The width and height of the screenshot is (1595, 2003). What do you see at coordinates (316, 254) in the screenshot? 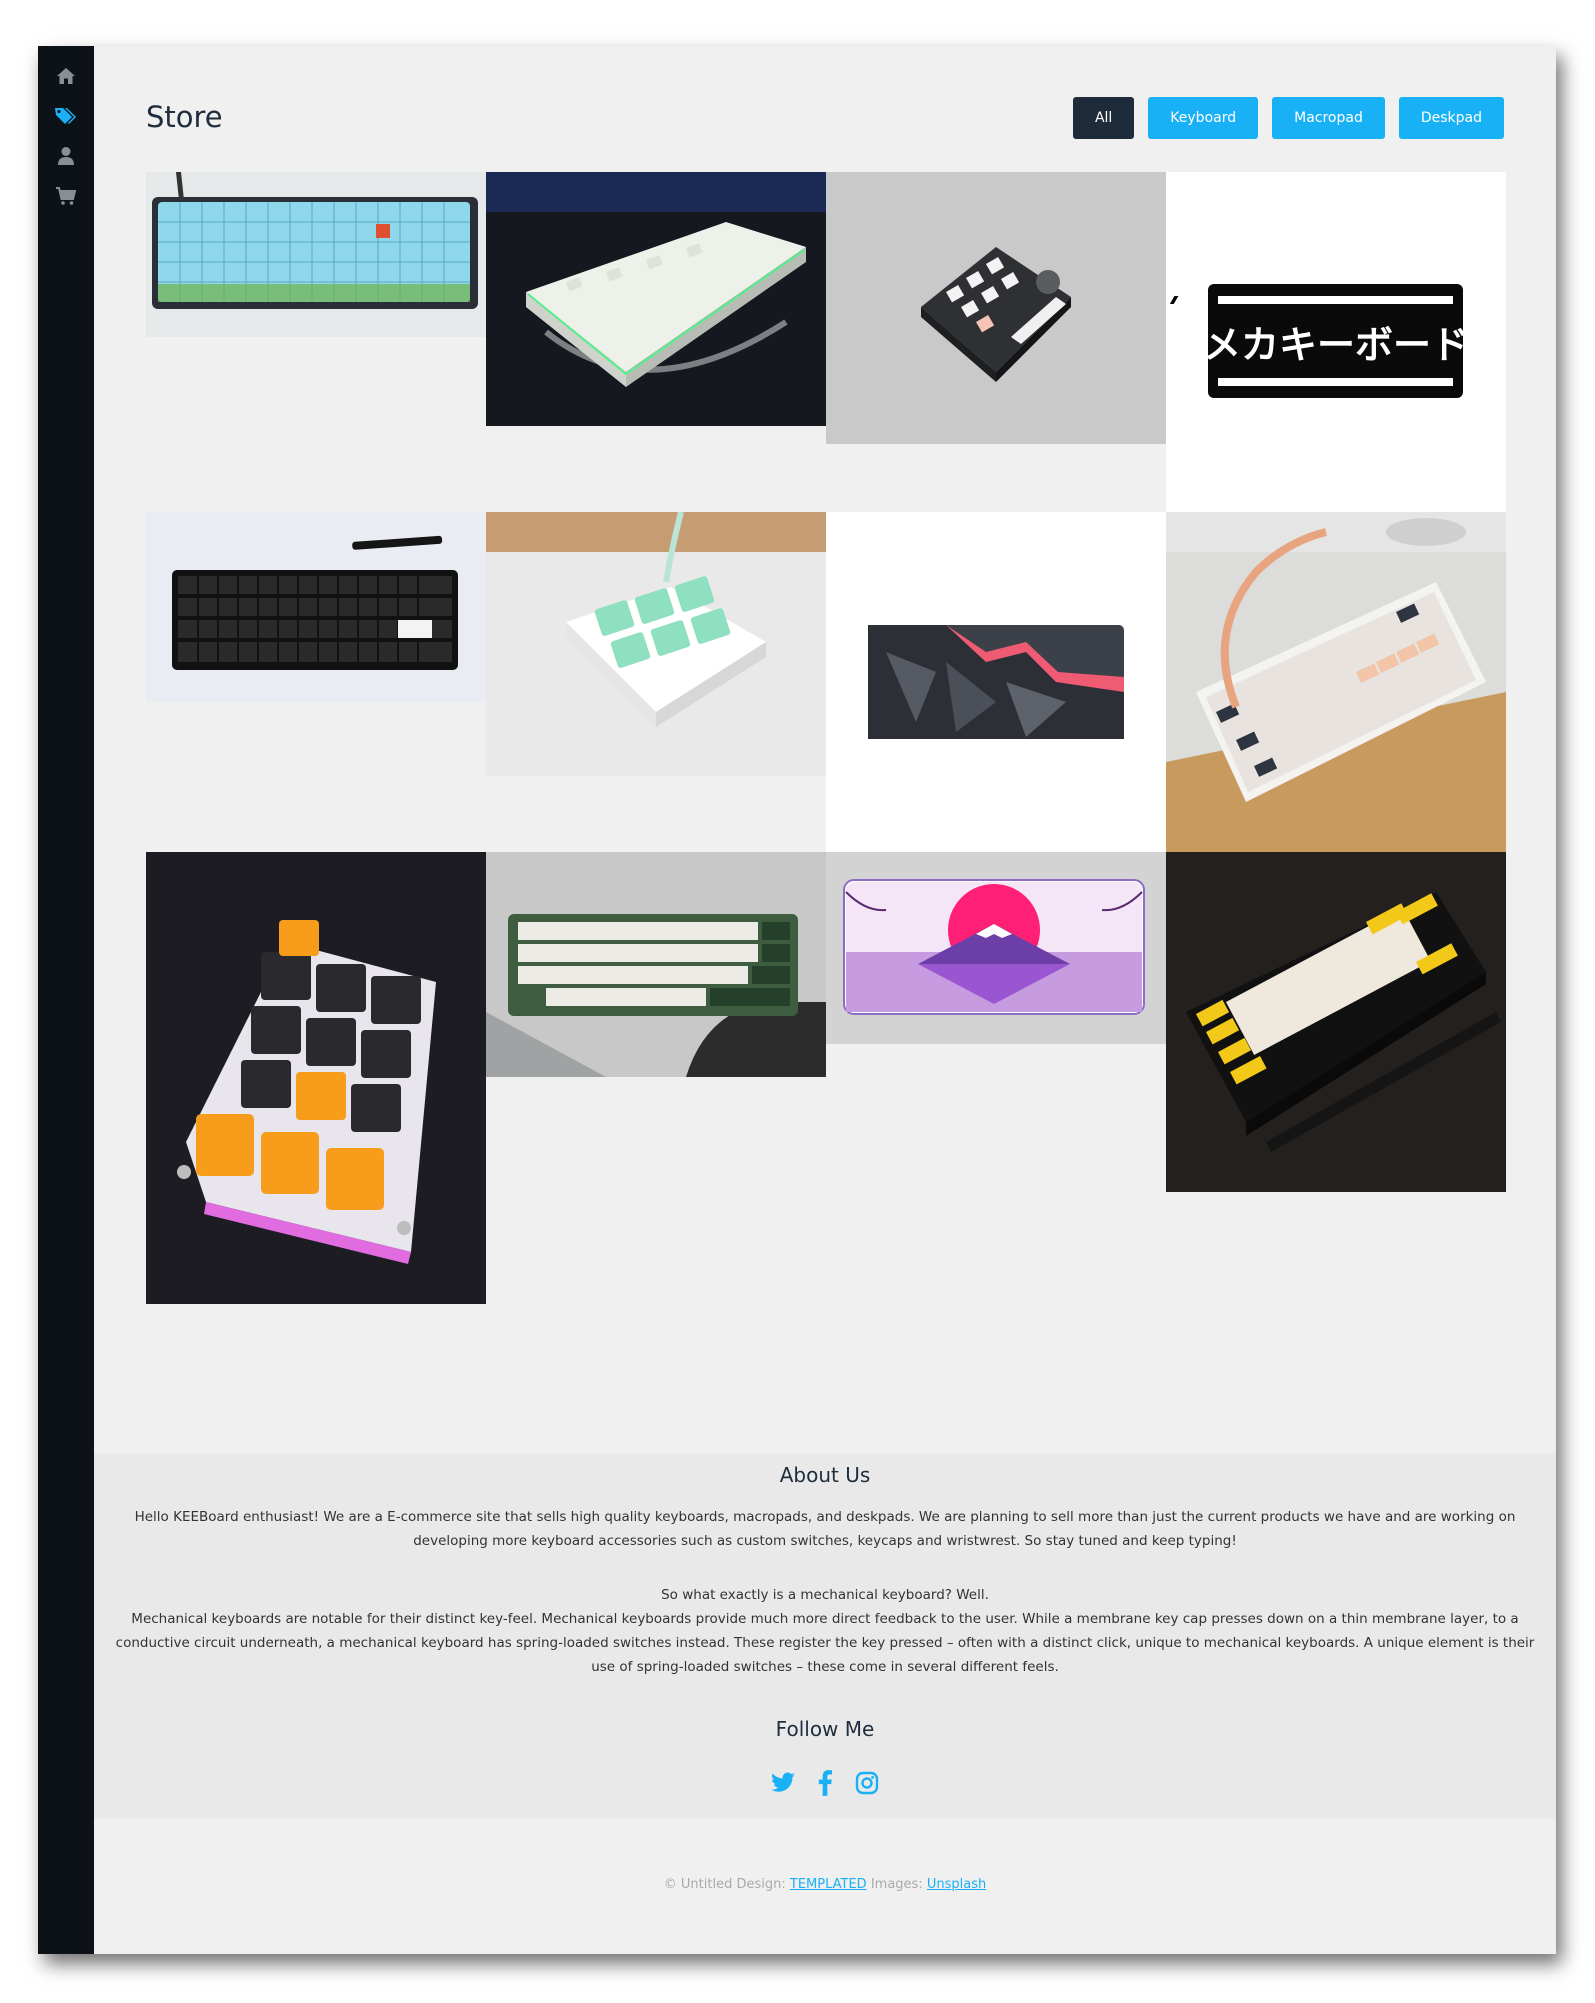
I see `product-keyboard-mario` at bounding box center [316, 254].